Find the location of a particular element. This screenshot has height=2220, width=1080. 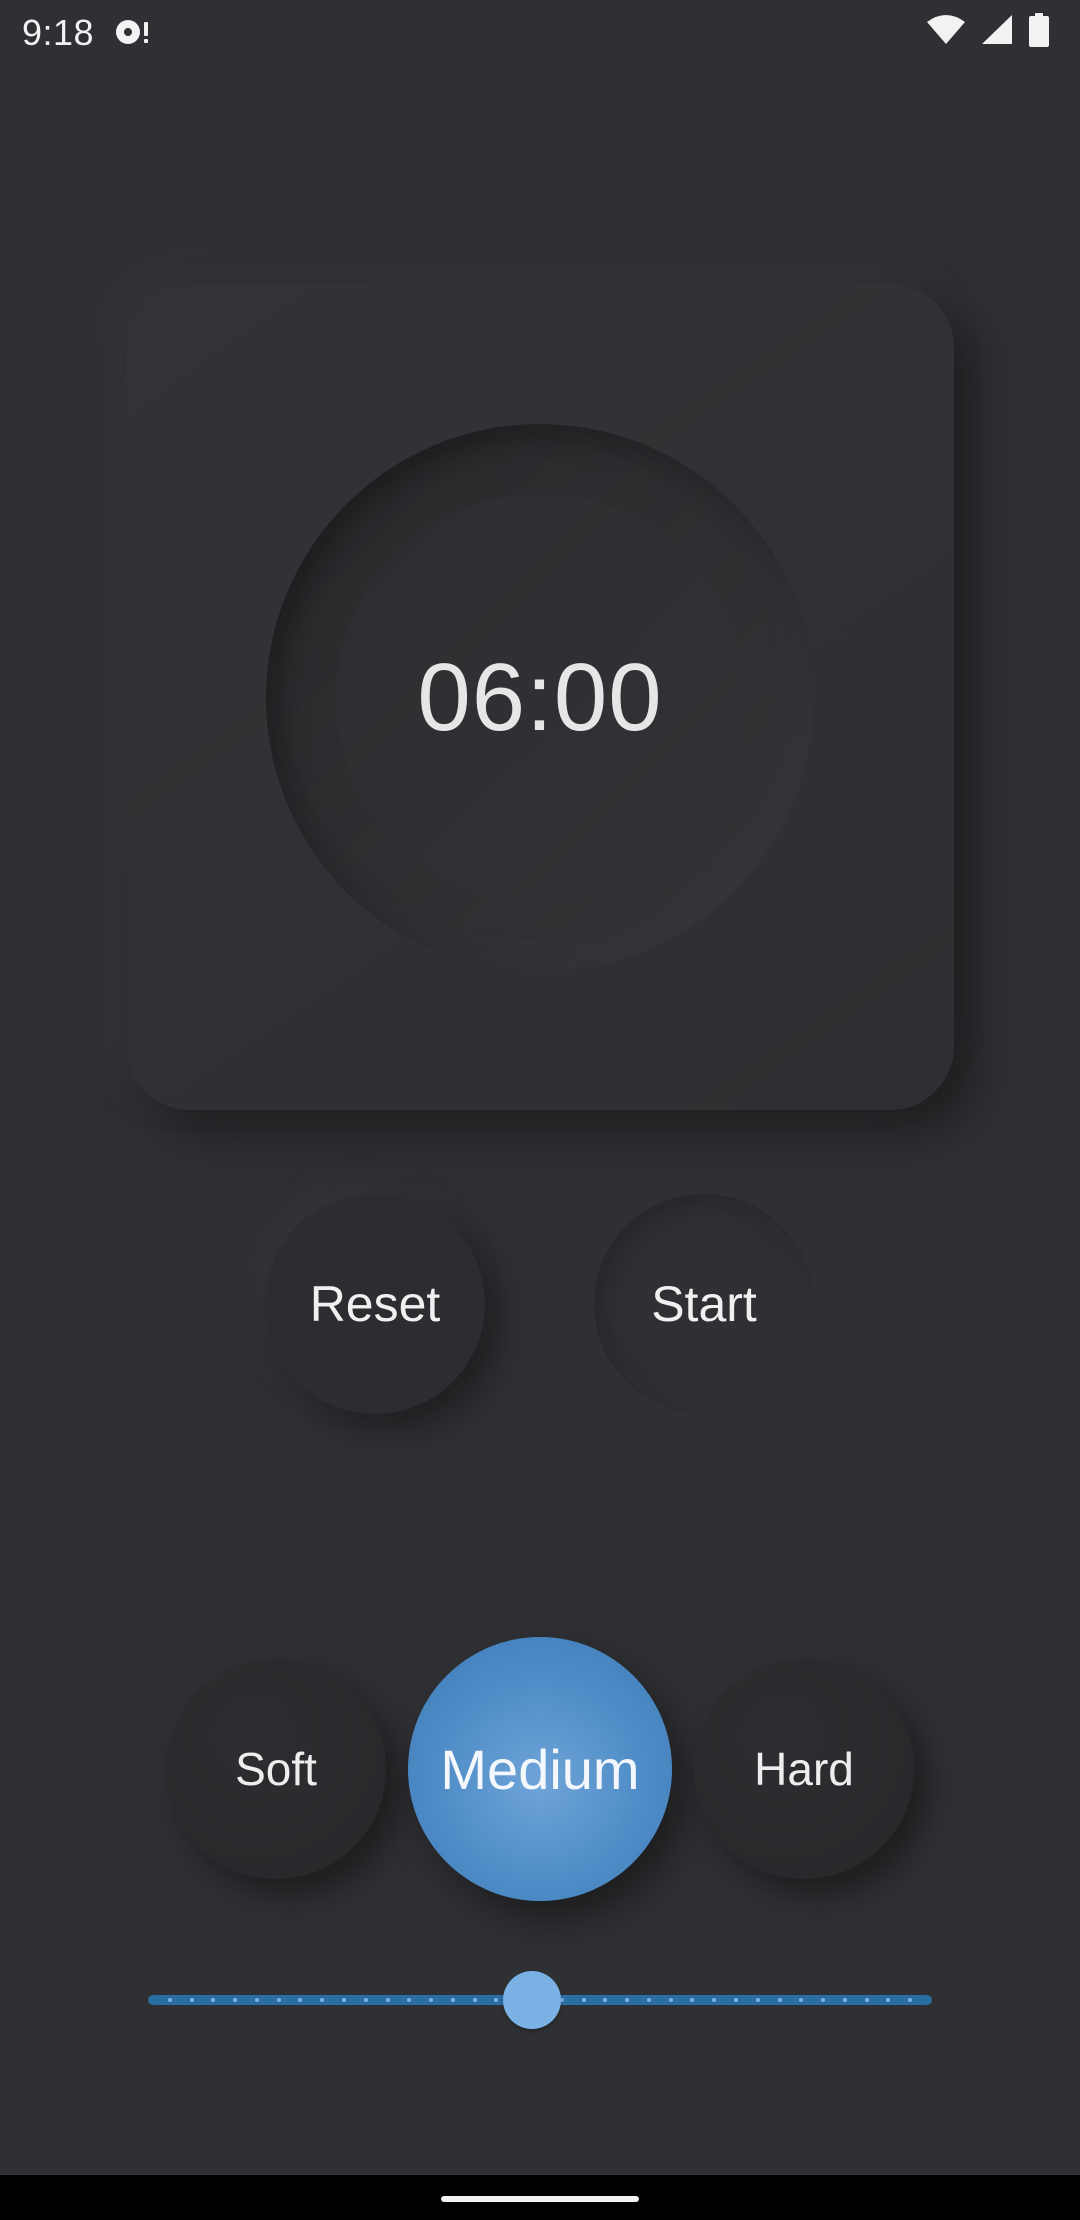

start-button: Start is located at coordinates (704, 1304).